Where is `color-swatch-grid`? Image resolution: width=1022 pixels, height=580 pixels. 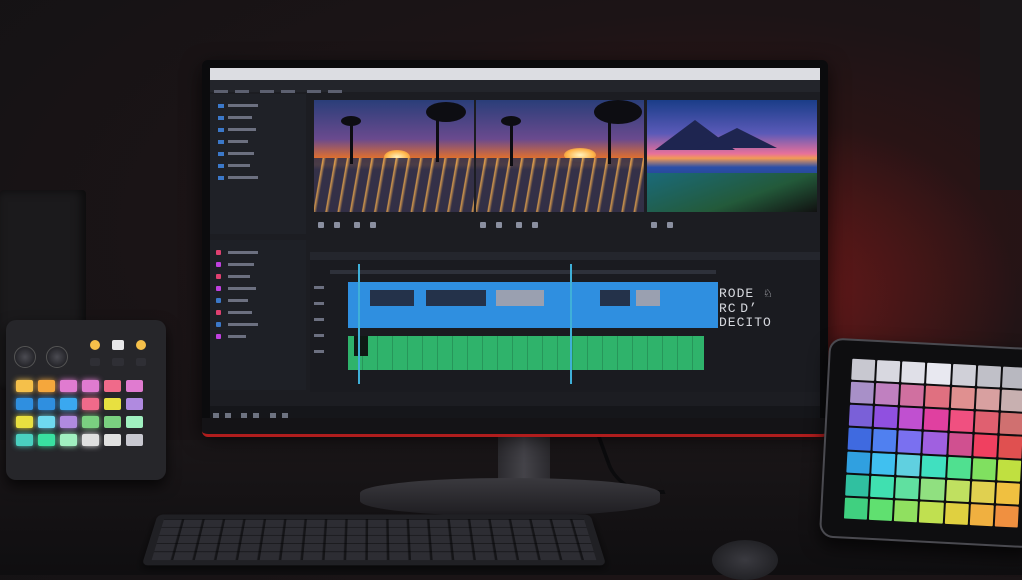 color-swatch-grid is located at coordinates (932, 443).